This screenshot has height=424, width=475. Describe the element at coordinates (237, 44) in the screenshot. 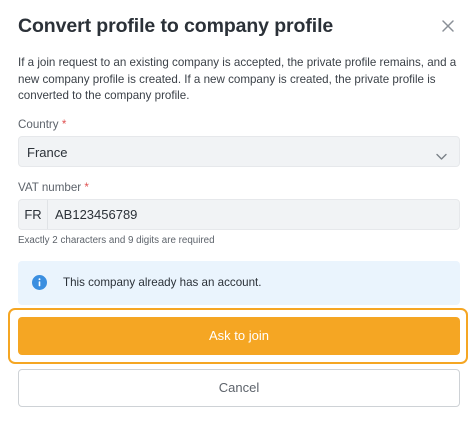

I see `header-divider` at that location.